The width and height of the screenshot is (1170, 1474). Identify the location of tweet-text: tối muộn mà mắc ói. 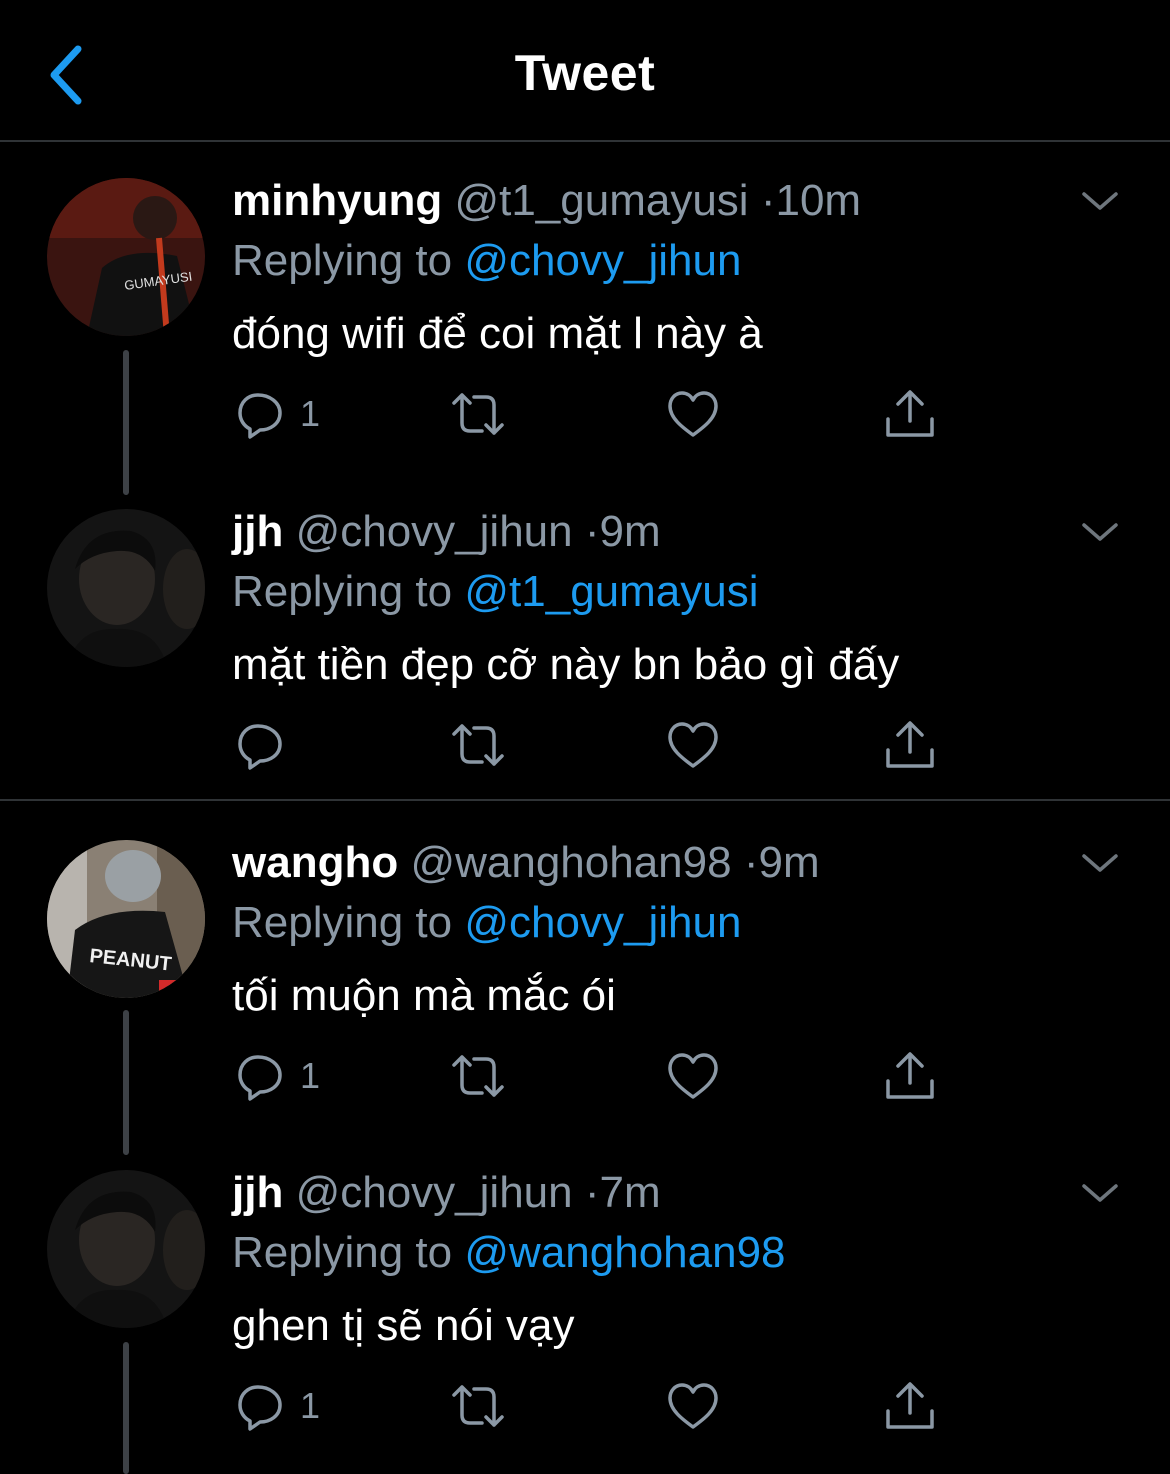
(424, 995).